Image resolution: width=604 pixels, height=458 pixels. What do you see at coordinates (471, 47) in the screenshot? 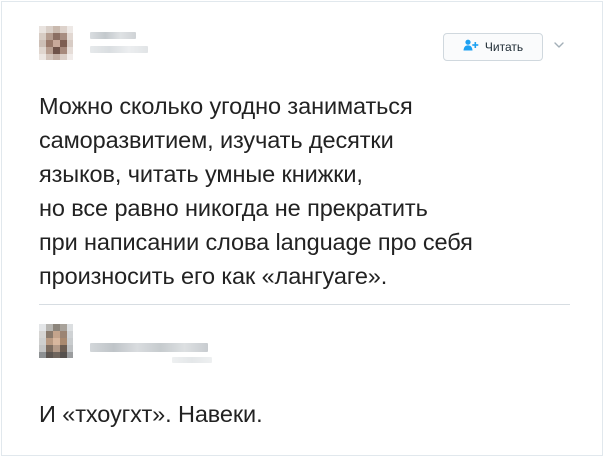
I see `follow-person-plus-icon` at bounding box center [471, 47].